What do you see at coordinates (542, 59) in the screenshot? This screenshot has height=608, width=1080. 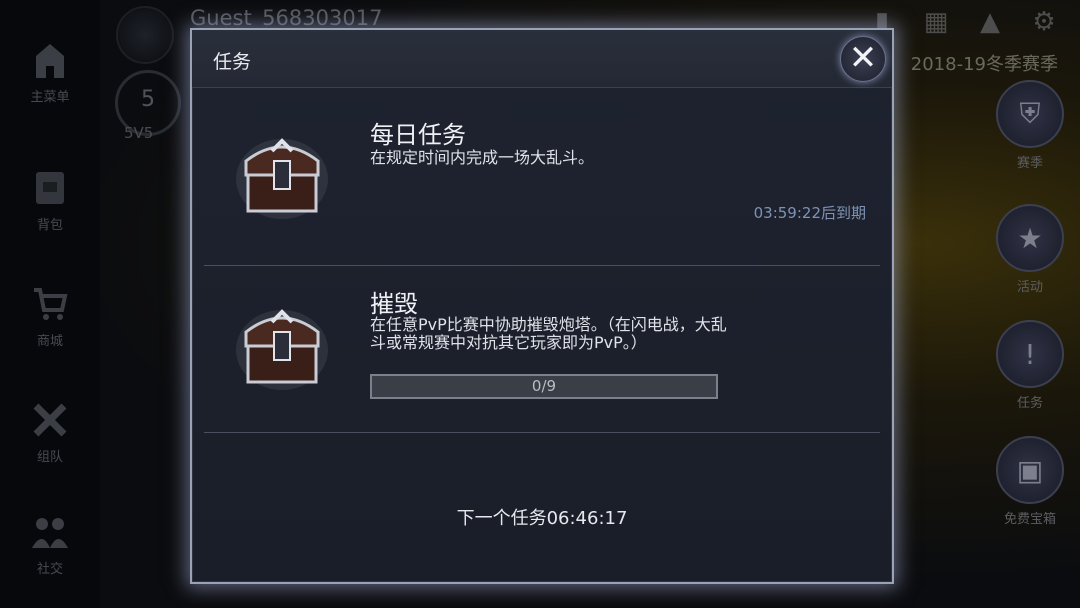 I see `dialog-header: 任务 ✕` at bounding box center [542, 59].